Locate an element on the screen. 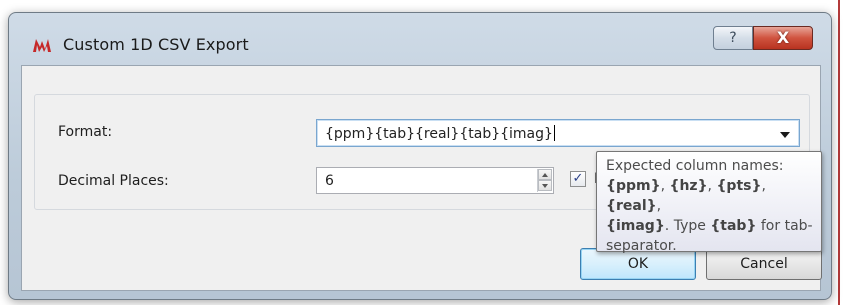 This screenshot has width=848, height=305. spin-up-icon is located at coordinates (545, 174).